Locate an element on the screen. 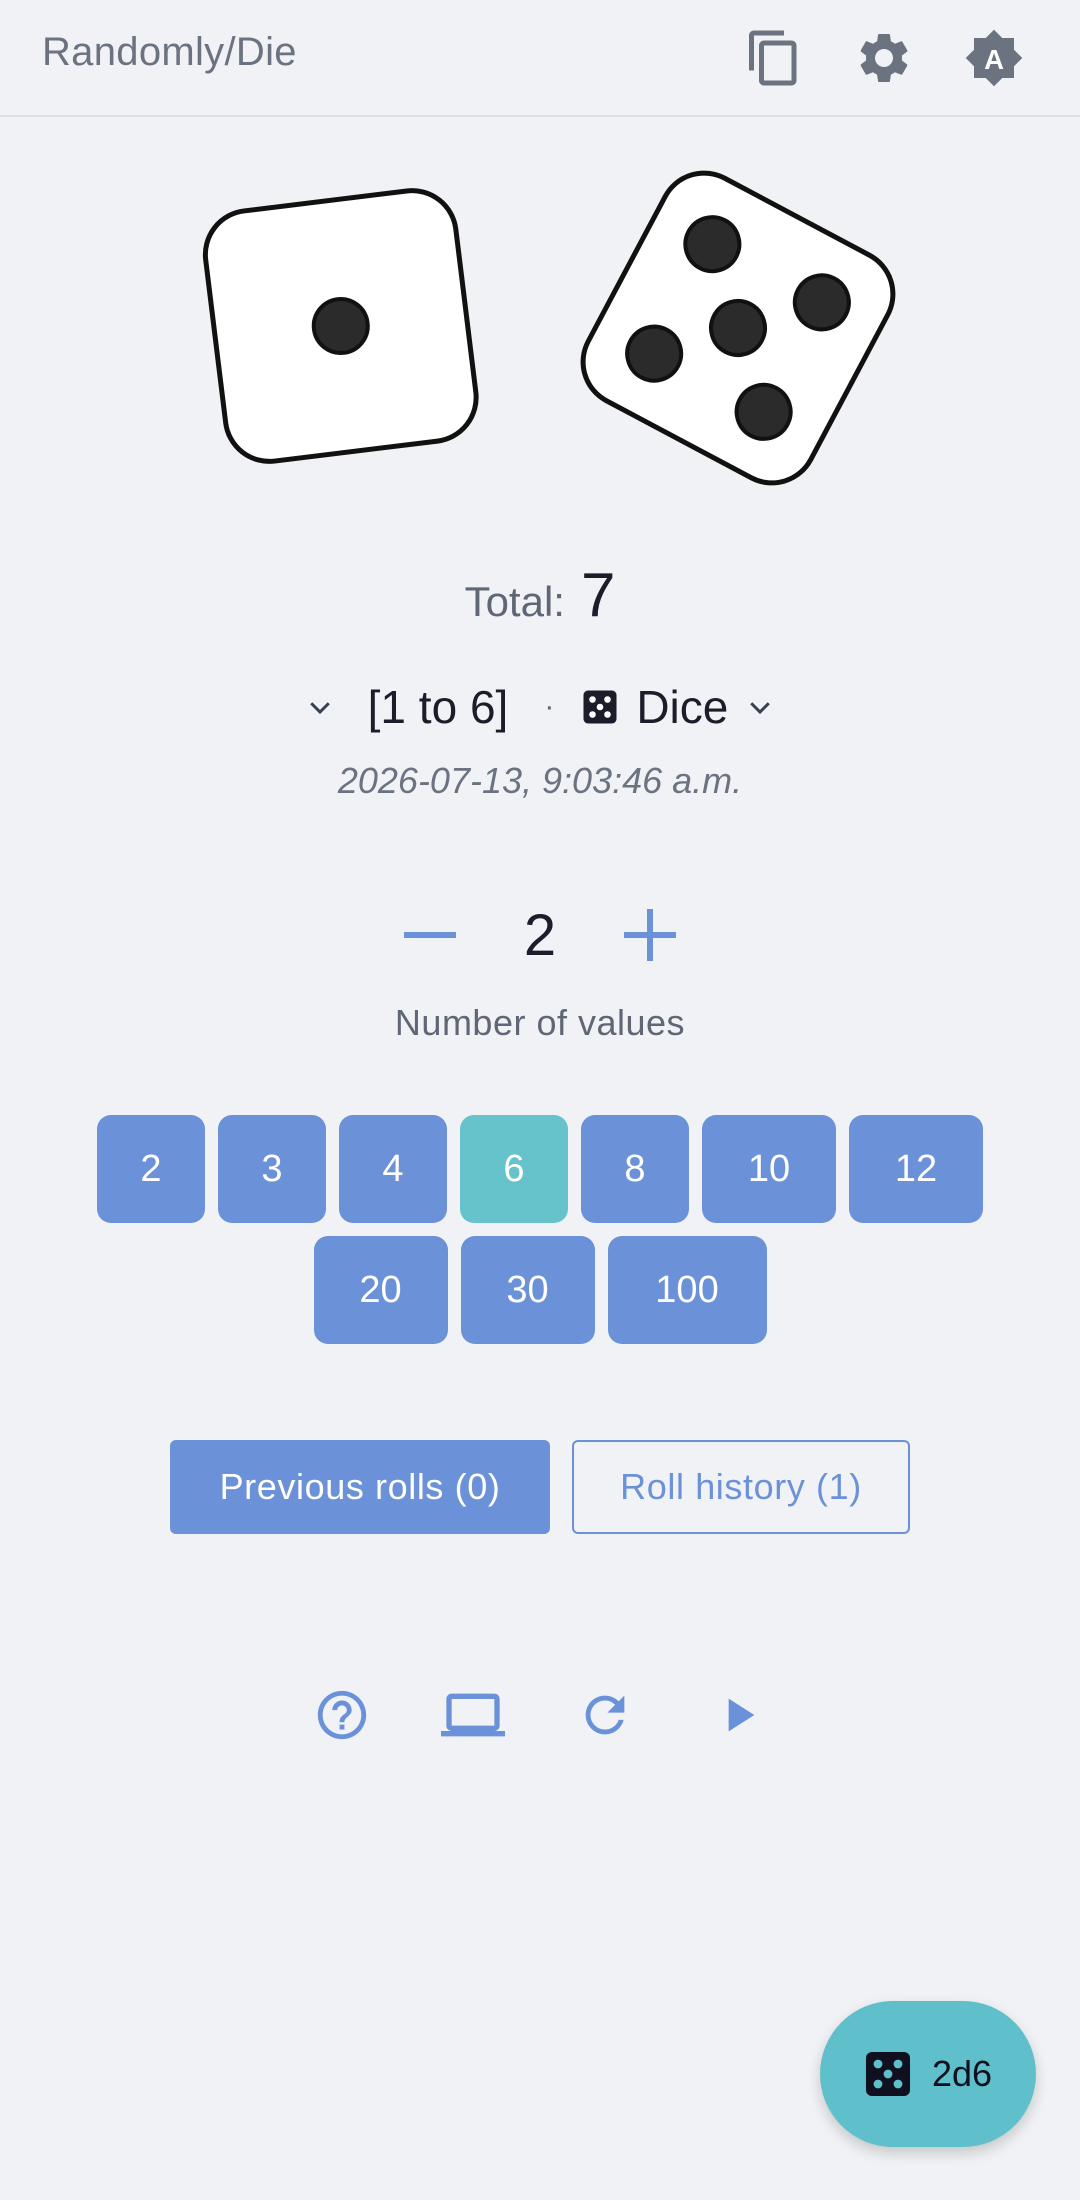 This screenshot has height=2200, width=1080. sides-chip: 30 is located at coordinates (527, 1290).